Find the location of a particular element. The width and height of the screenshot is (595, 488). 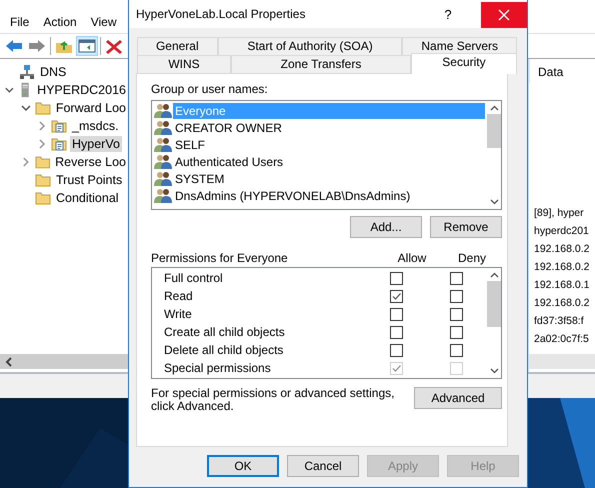

list-label: Permissions for Everyone is located at coordinates (220, 259).